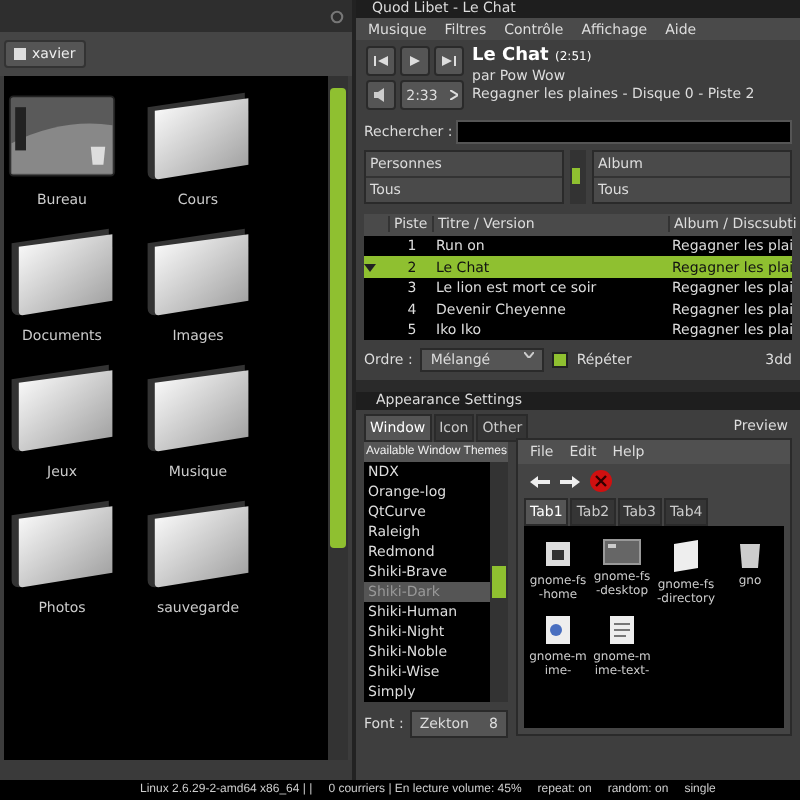  What do you see at coordinates (20, 54) in the screenshot?
I see `location-icon` at bounding box center [20, 54].